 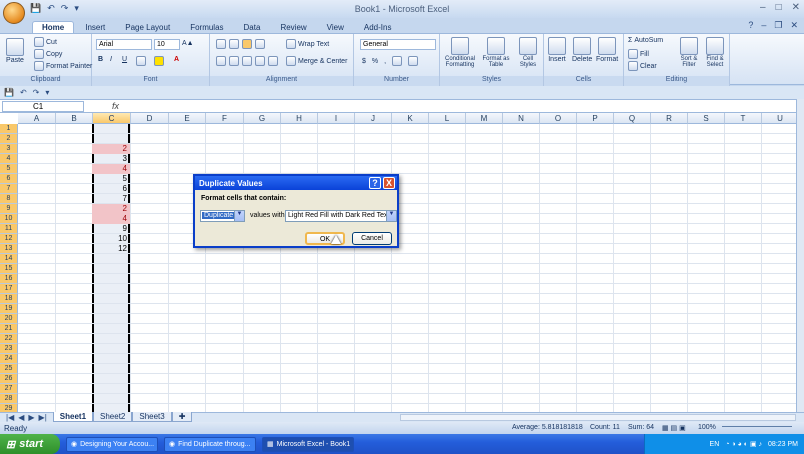 I want to click on column-header: S, so click(x=706, y=118).